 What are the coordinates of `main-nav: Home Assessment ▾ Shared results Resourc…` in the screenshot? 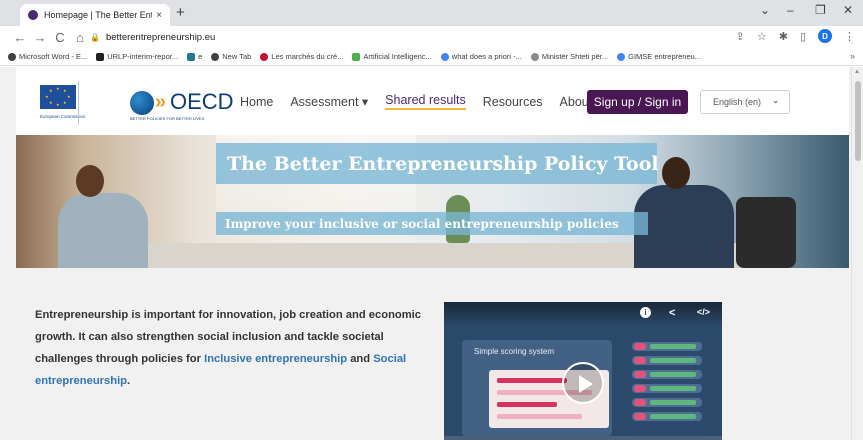 It's located at (424, 101).